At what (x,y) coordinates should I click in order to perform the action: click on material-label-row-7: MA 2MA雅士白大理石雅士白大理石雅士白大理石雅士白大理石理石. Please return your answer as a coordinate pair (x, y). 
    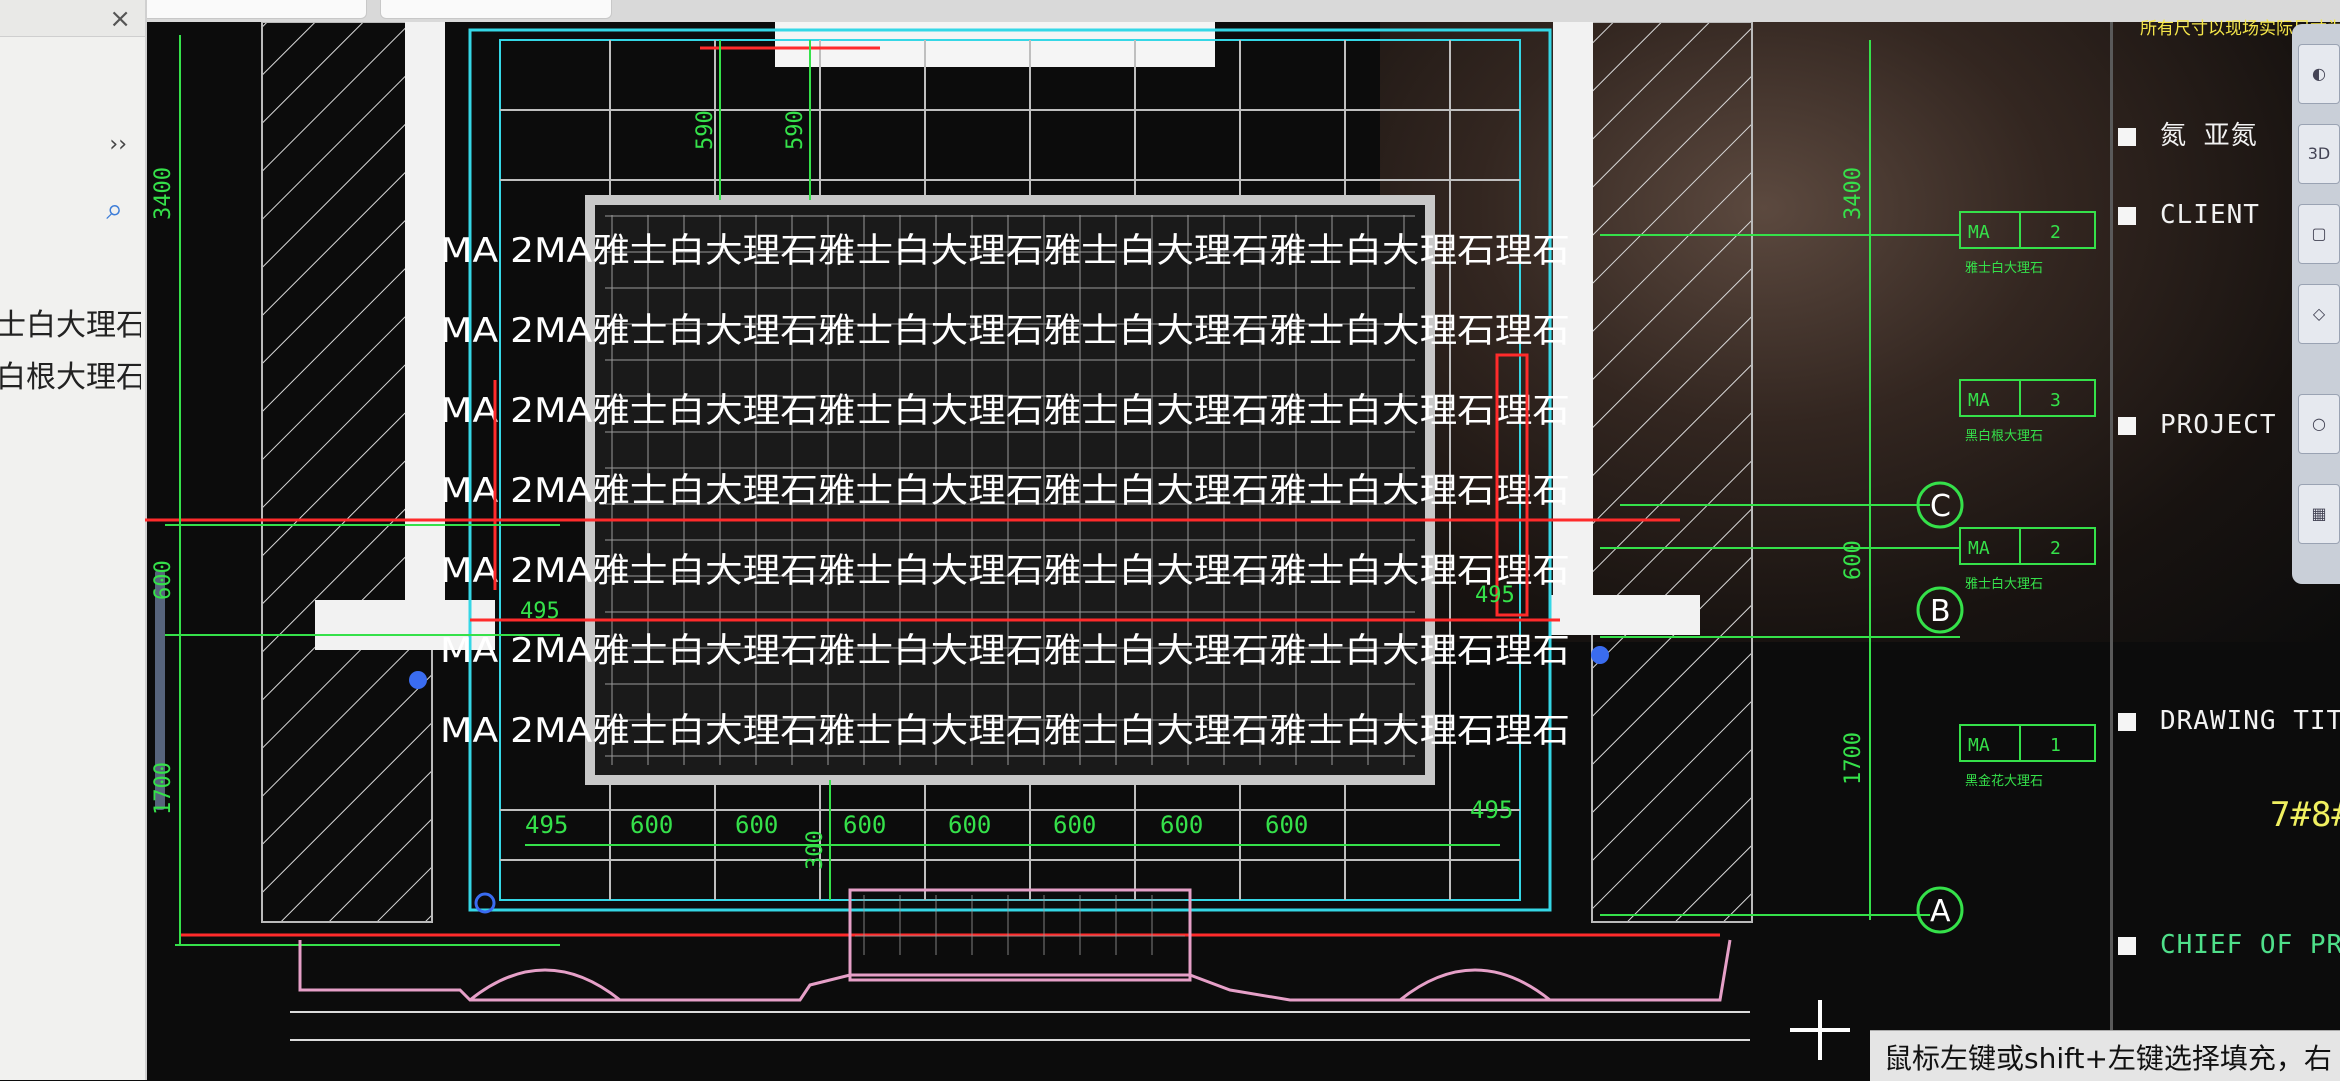
    Looking at the image, I should click on (1005, 731).